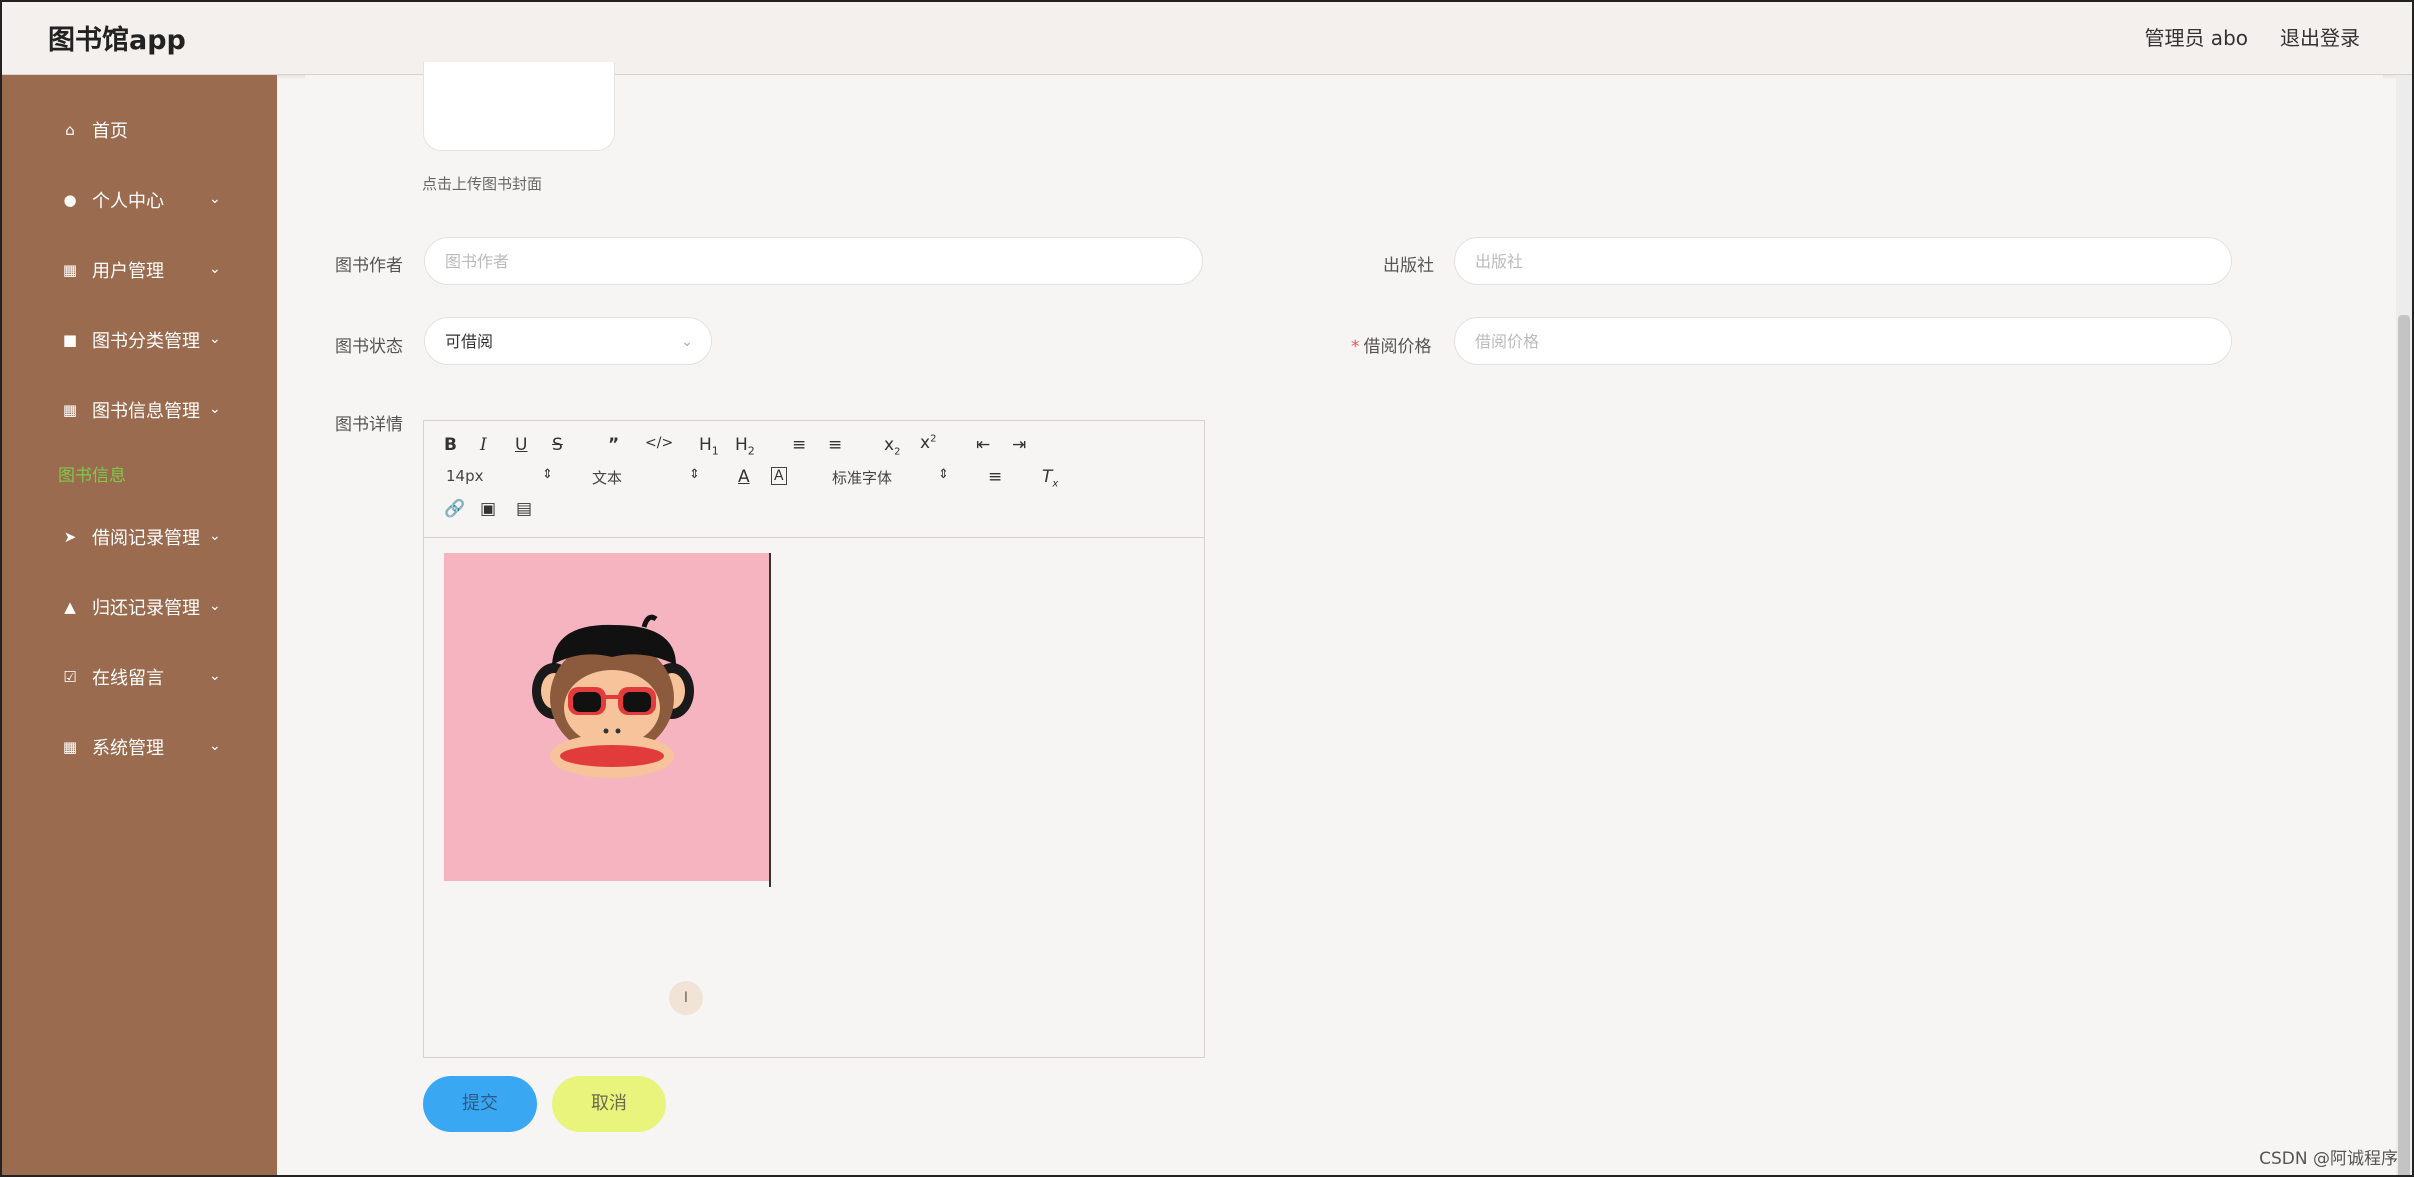 This screenshot has width=2414, height=1177. I want to click on blockquote-icon: ”, so click(613, 445).